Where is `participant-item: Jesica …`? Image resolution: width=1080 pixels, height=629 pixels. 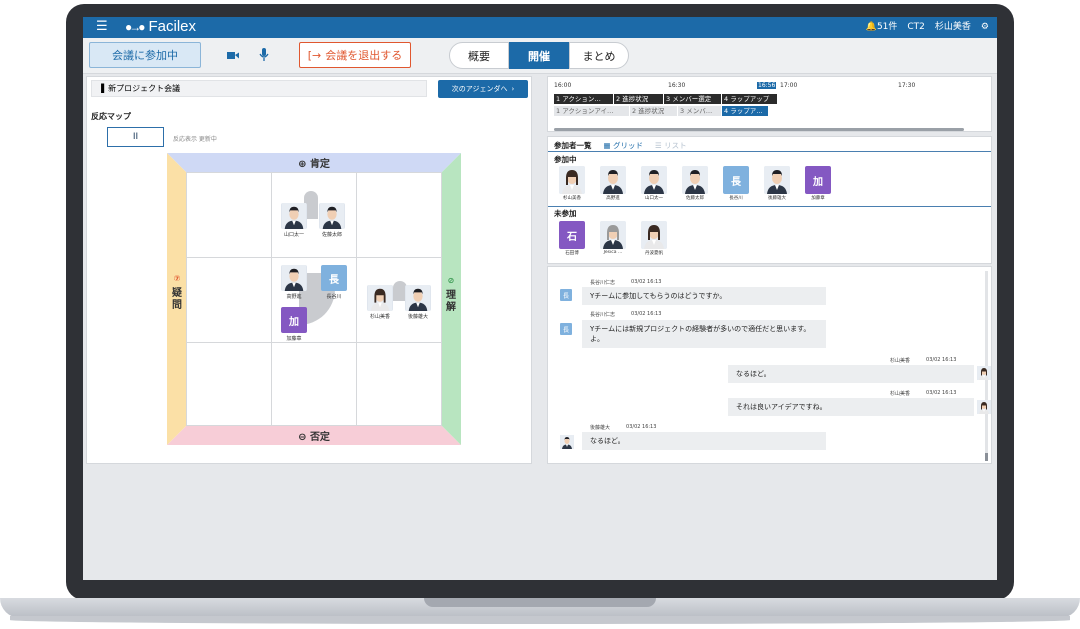 participant-item: Jesica … is located at coordinates (613, 238).